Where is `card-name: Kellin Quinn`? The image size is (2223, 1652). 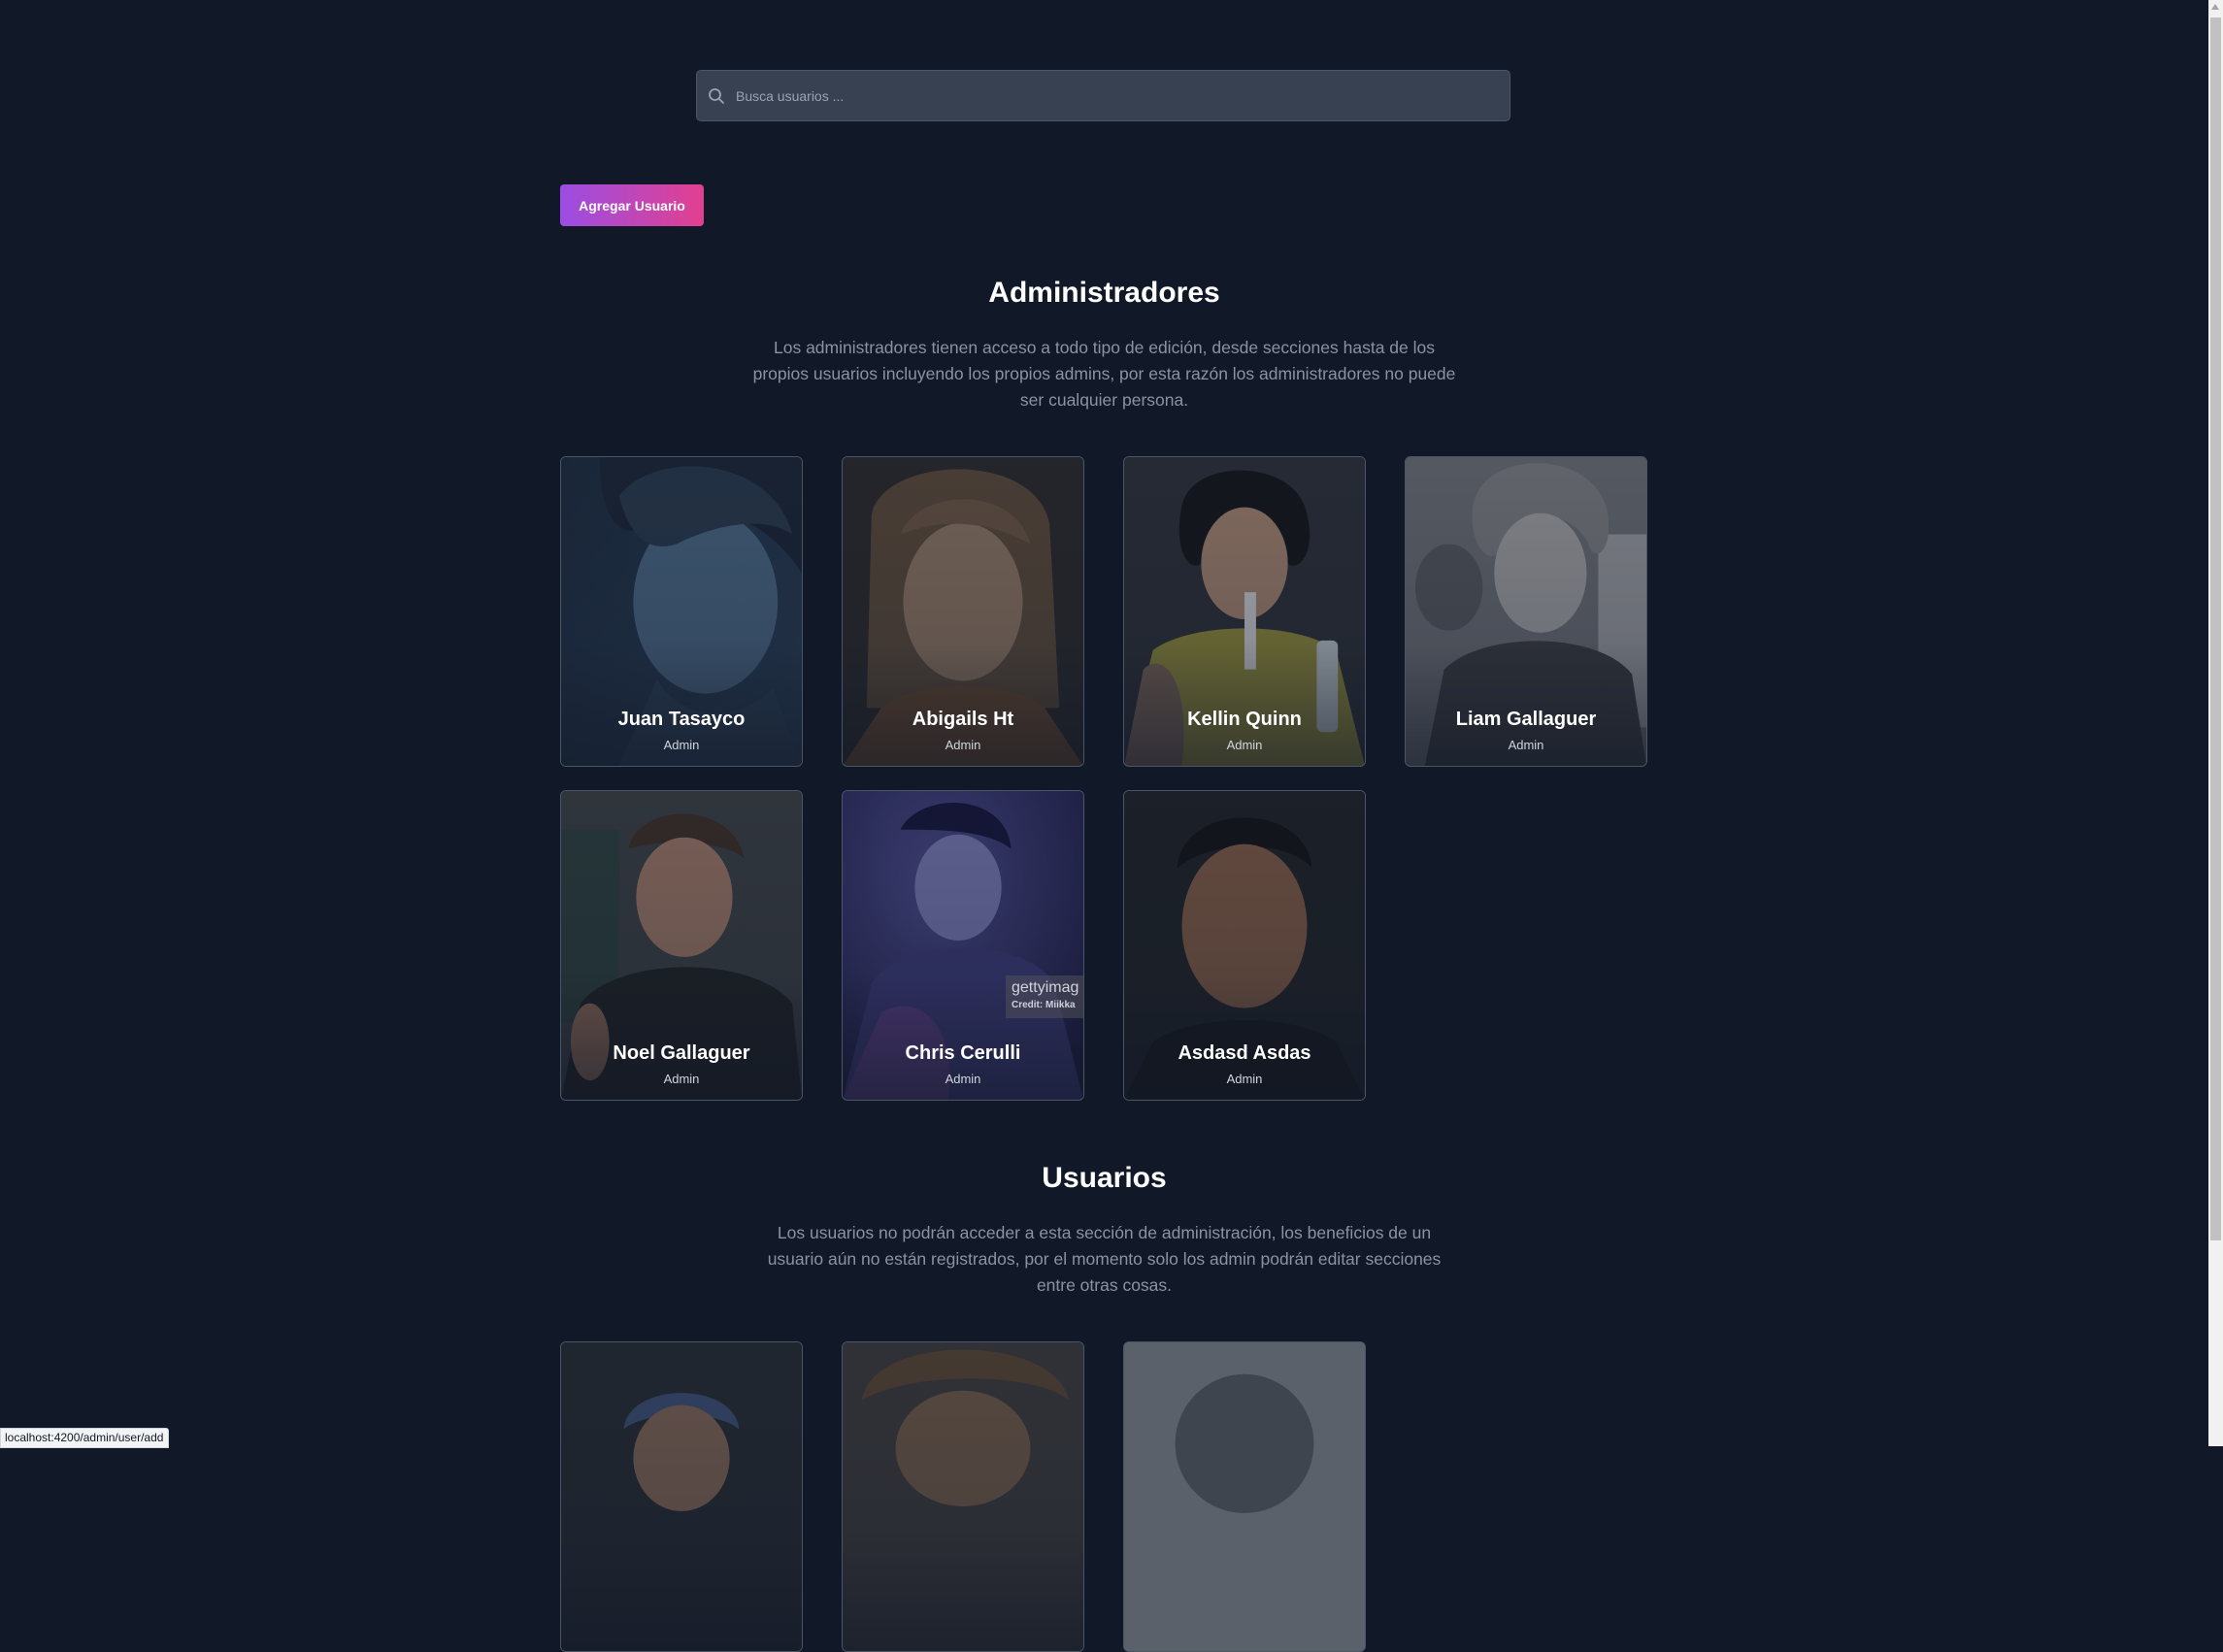
card-name: Kellin Quinn is located at coordinates (1244, 719).